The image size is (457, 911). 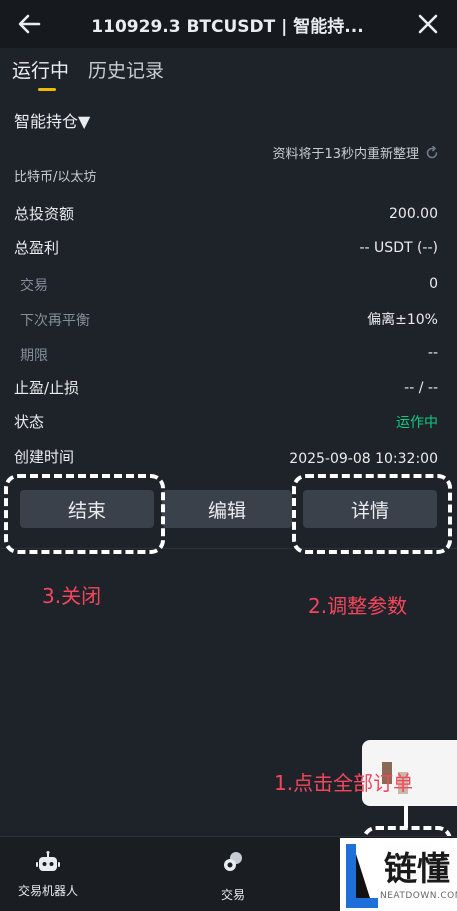 What do you see at coordinates (40, 69) in the screenshot?
I see `tab-running: 运行中` at bounding box center [40, 69].